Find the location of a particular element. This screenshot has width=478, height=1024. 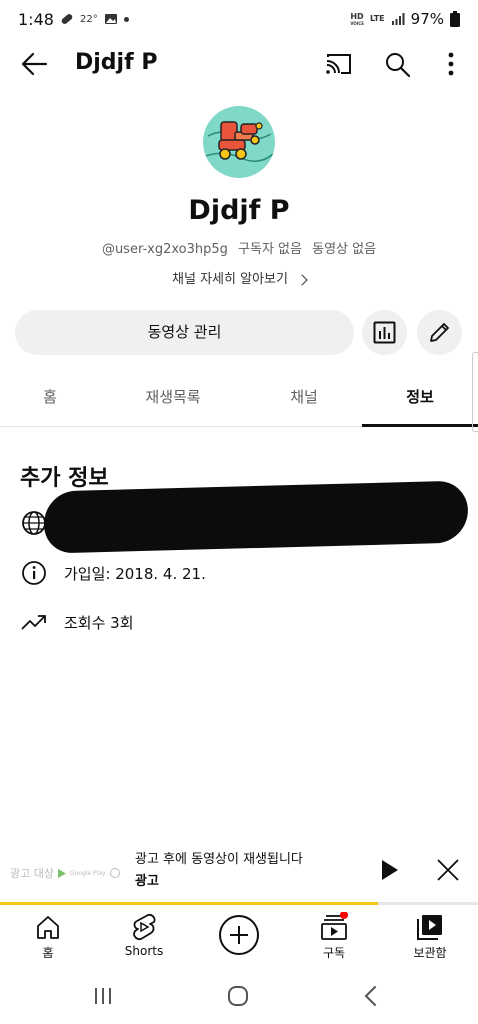

tab-channels: 채널 is located at coordinates (304, 398).